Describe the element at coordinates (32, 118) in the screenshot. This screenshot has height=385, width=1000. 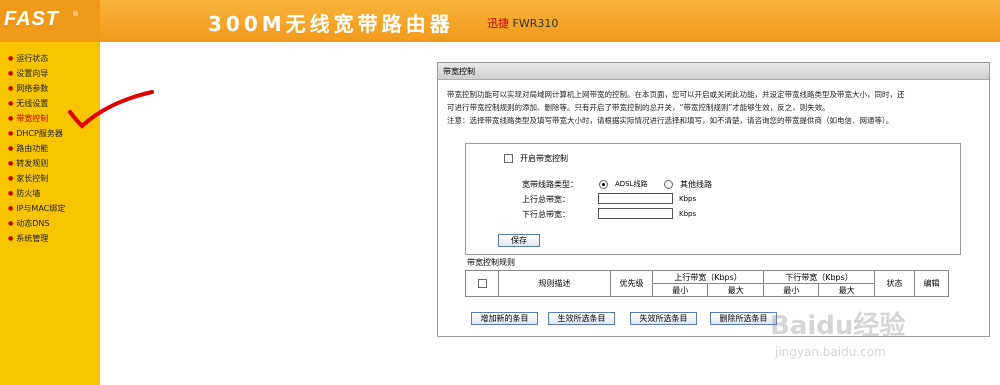
I see `sidebar-item-label: 带宽控制` at that location.